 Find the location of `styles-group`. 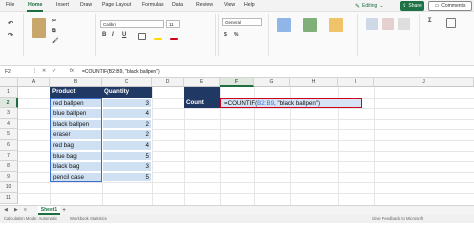

styles-group is located at coordinates (313, 35).